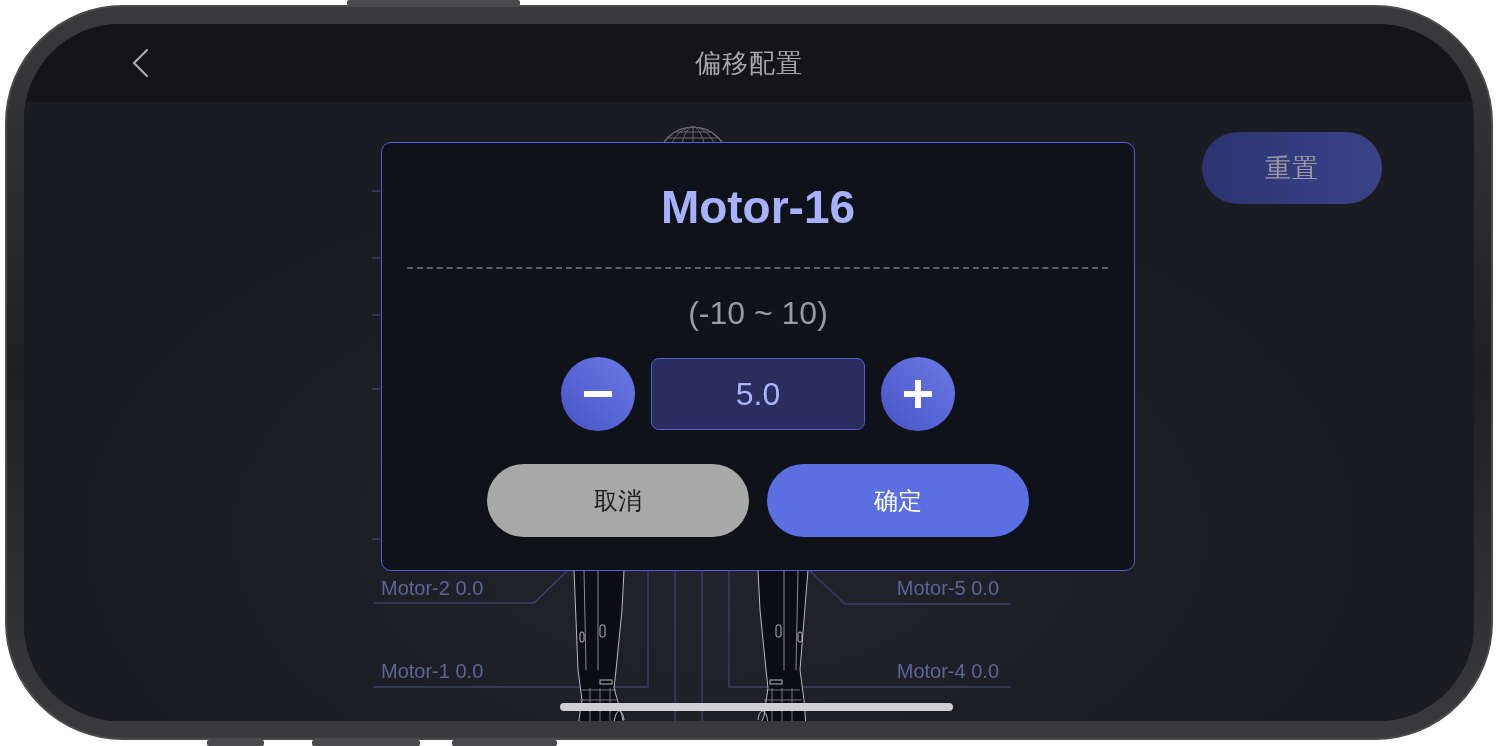  Describe the element at coordinates (1292, 168) in the screenshot. I see `reset-button: 重置` at that location.